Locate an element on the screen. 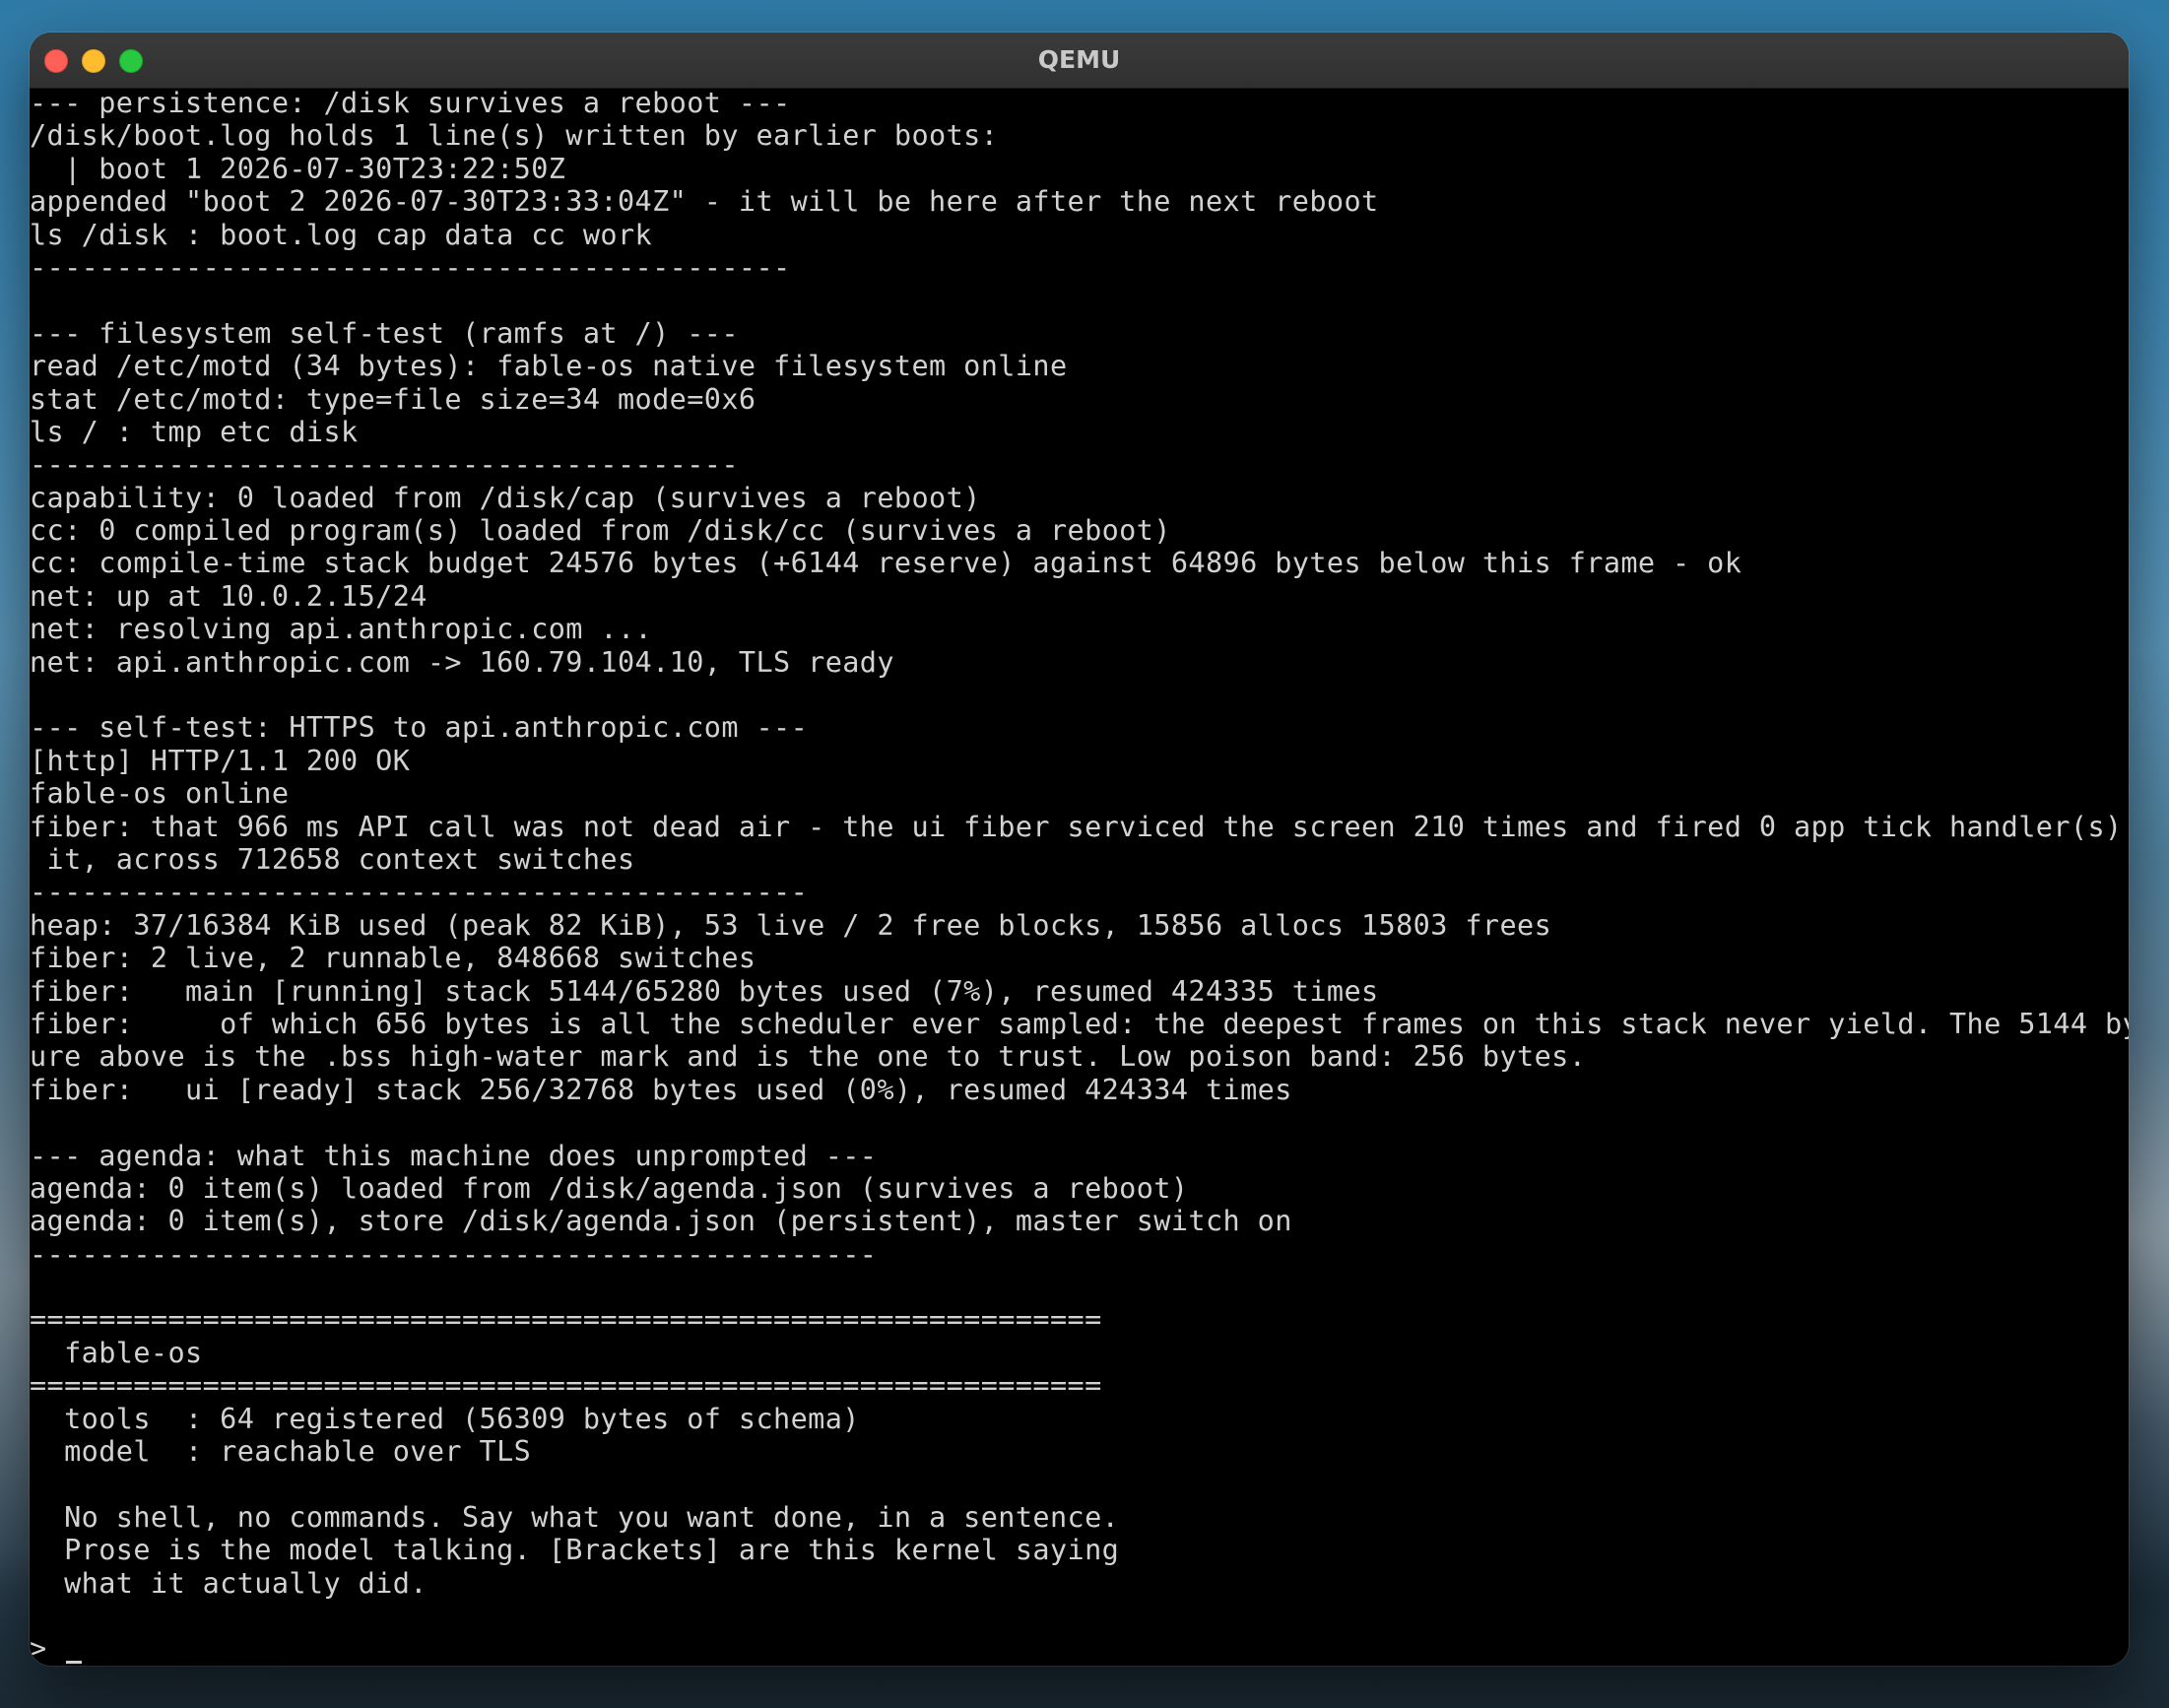 The width and height of the screenshot is (2169, 1708). prompt-symbol: > is located at coordinates (38, 1649).